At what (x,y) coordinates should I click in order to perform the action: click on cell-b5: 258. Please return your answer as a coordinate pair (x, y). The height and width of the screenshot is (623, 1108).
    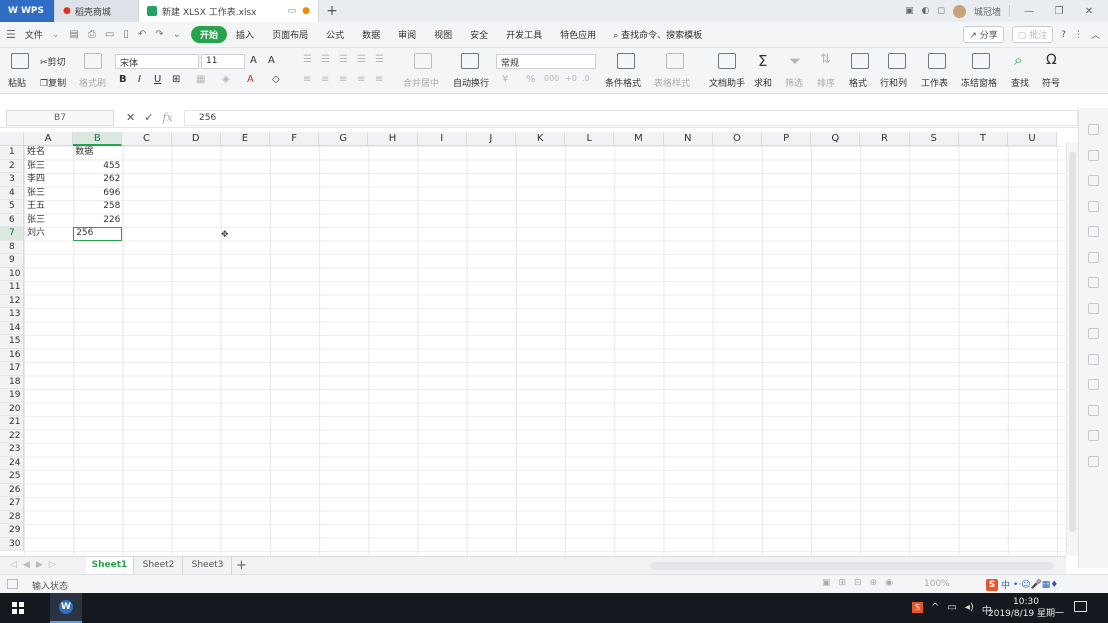
    Looking at the image, I should click on (97, 207).